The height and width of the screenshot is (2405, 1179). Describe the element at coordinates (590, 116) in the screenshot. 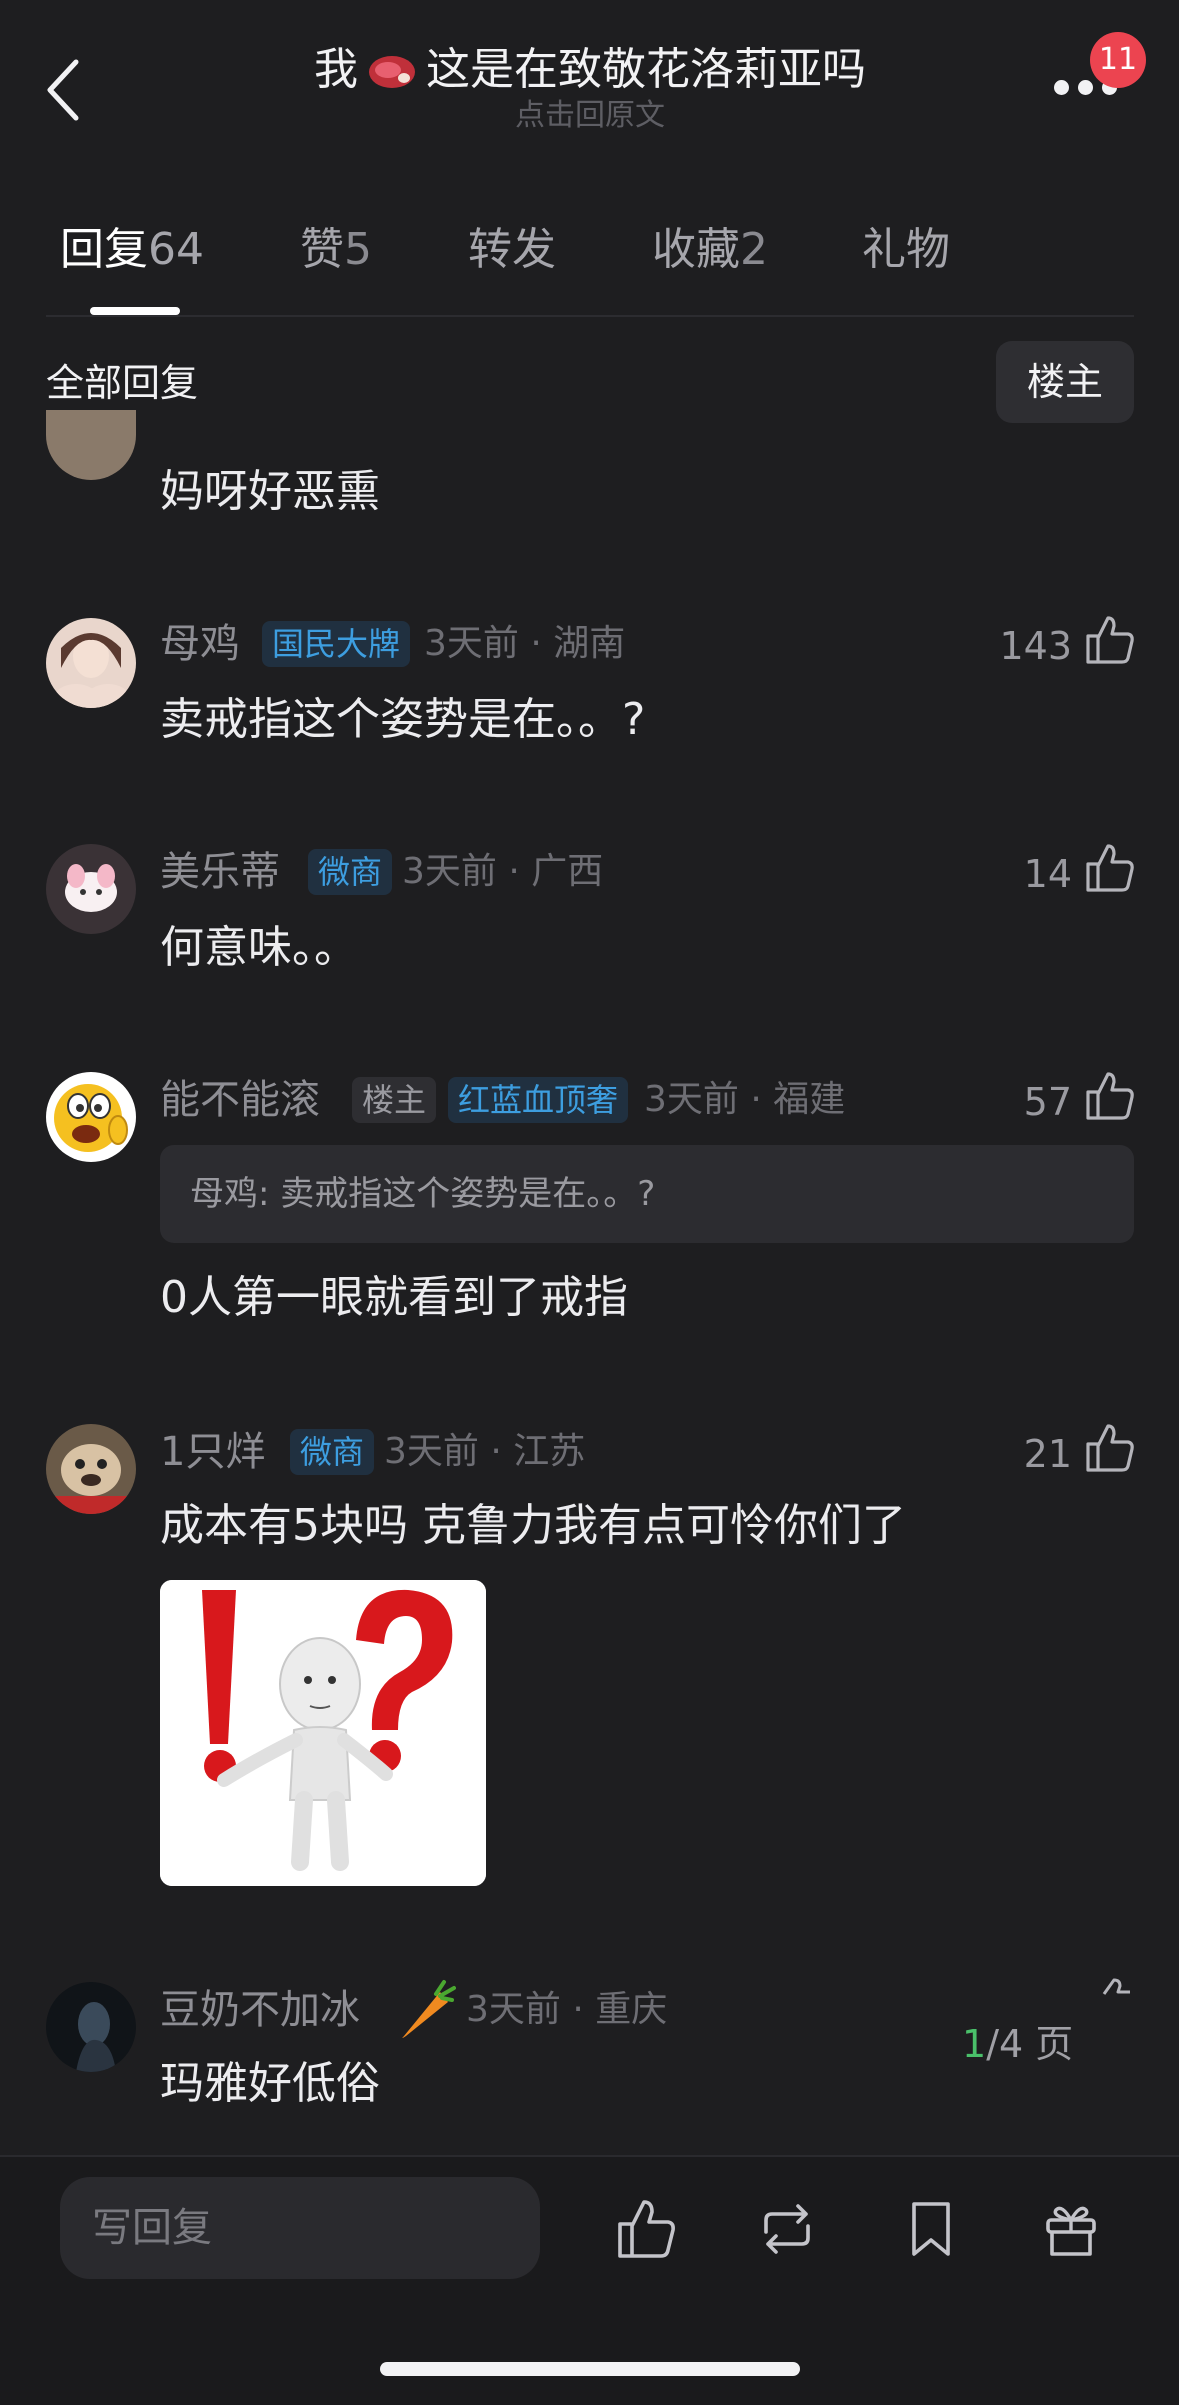

I see `back-to-original-link: 点击回原文` at that location.